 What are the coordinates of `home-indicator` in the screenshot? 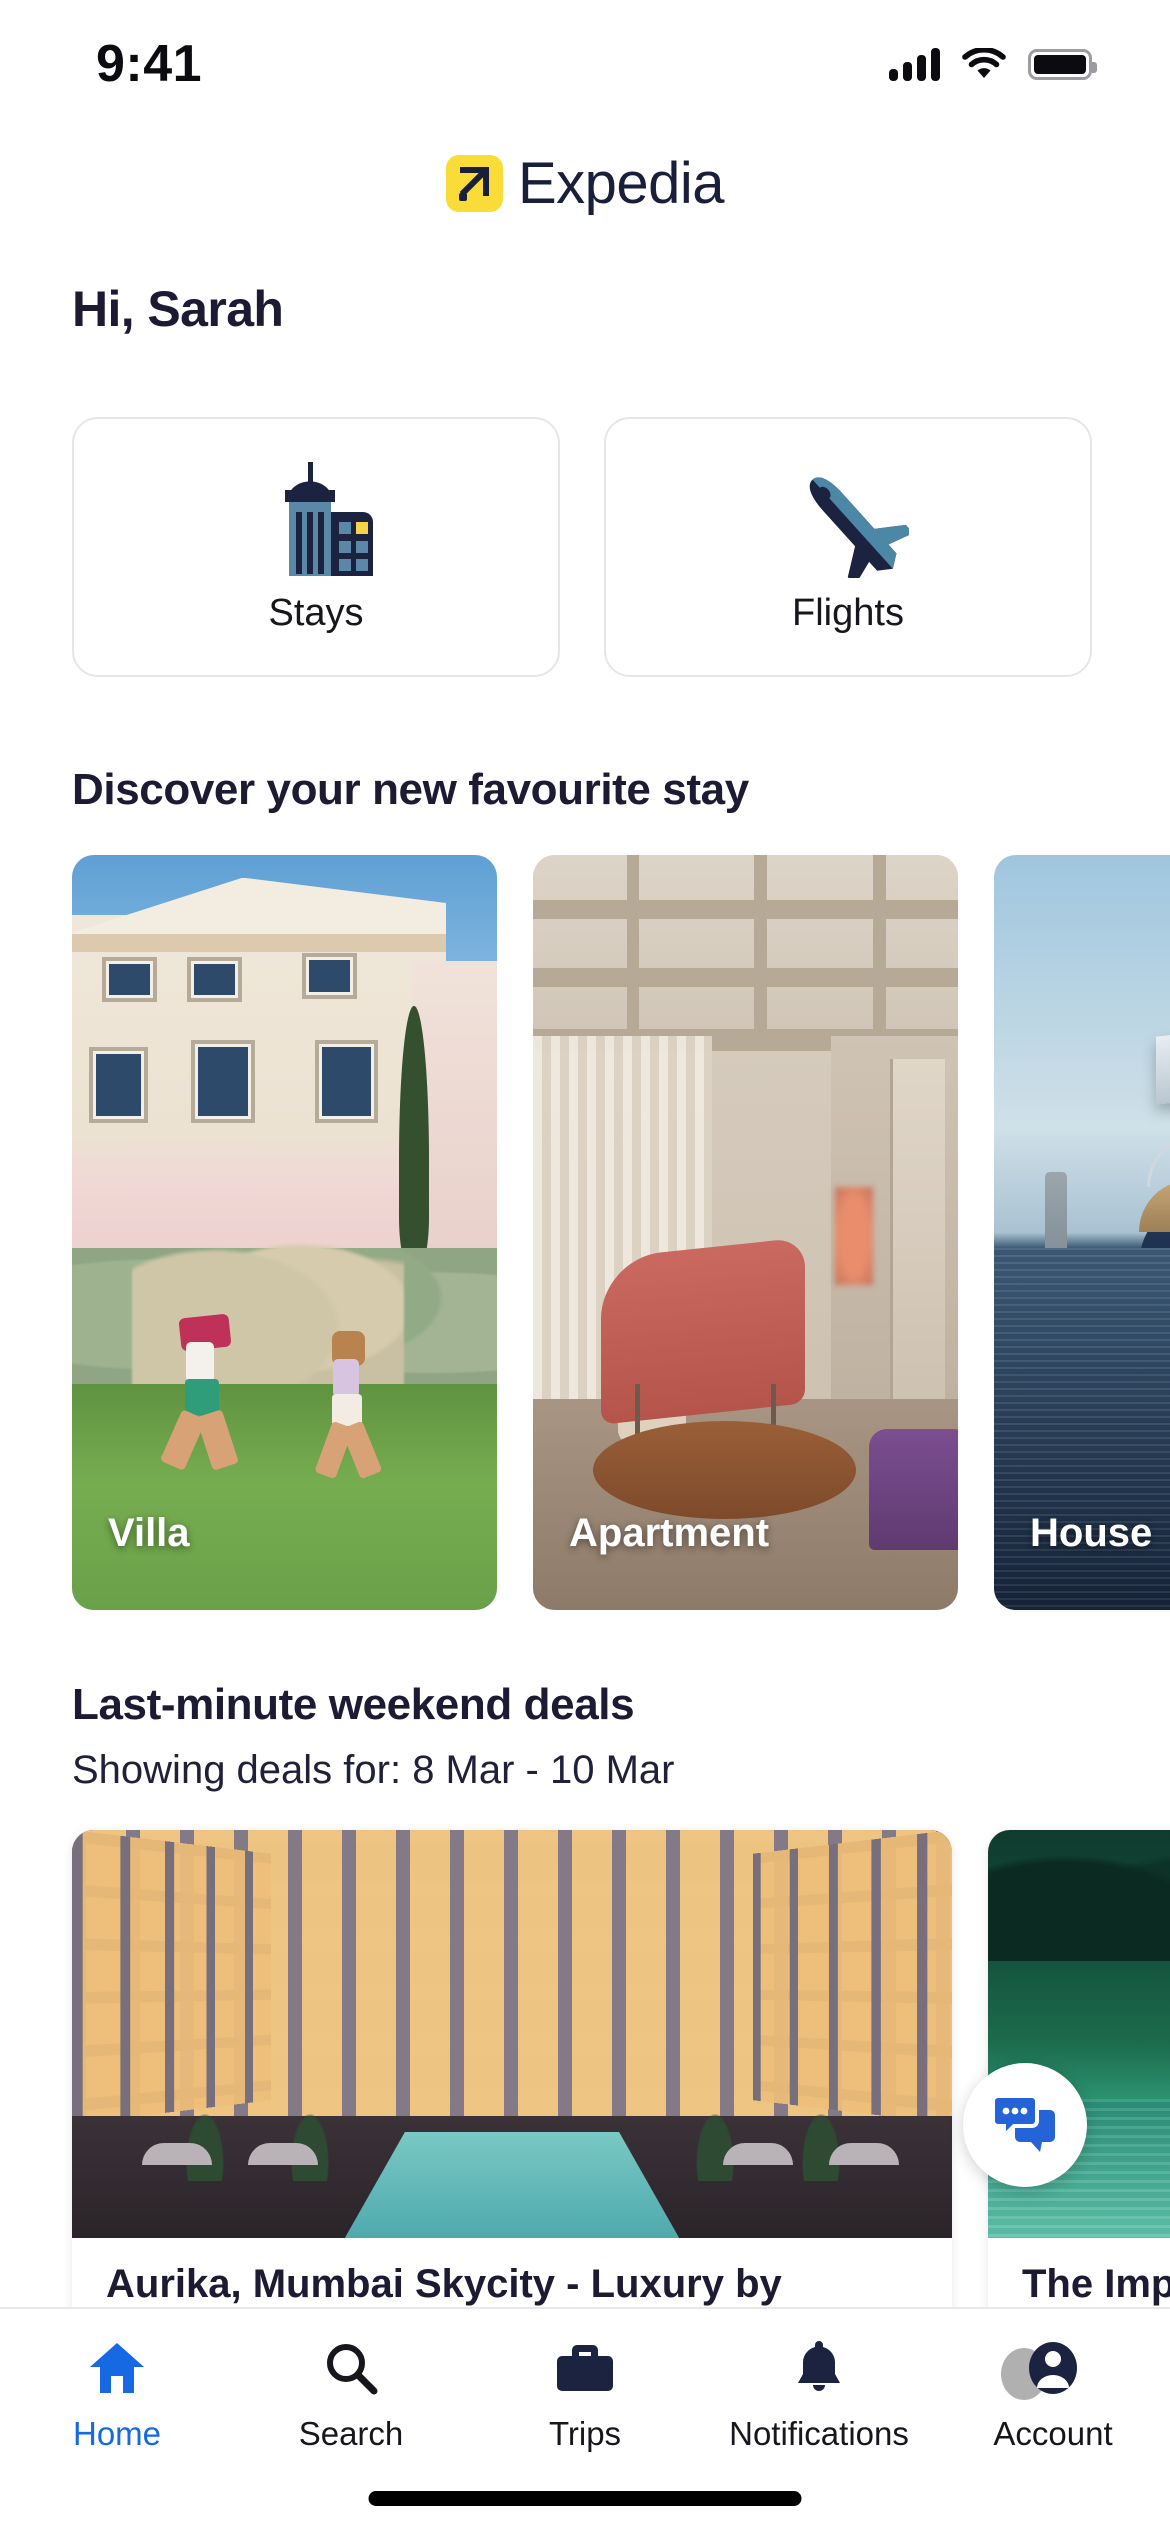 It's located at (585, 2498).